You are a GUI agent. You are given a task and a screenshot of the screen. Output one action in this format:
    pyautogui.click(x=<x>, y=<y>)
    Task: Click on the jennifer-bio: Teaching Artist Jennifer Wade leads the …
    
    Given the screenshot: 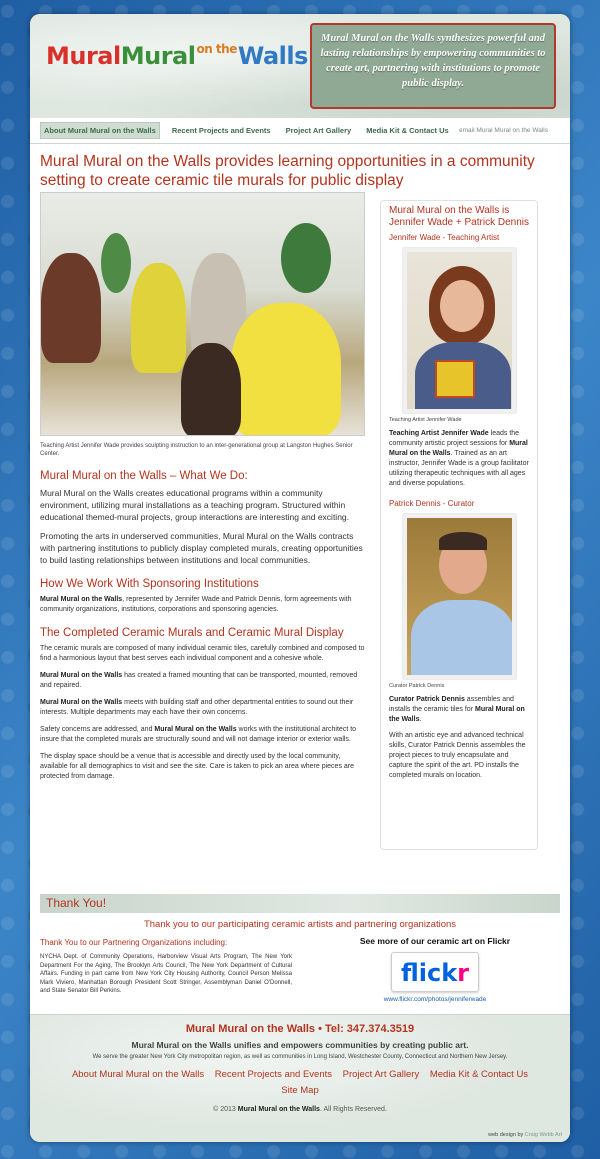 What is the action you would take?
    pyautogui.click(x=459, y=458)
    